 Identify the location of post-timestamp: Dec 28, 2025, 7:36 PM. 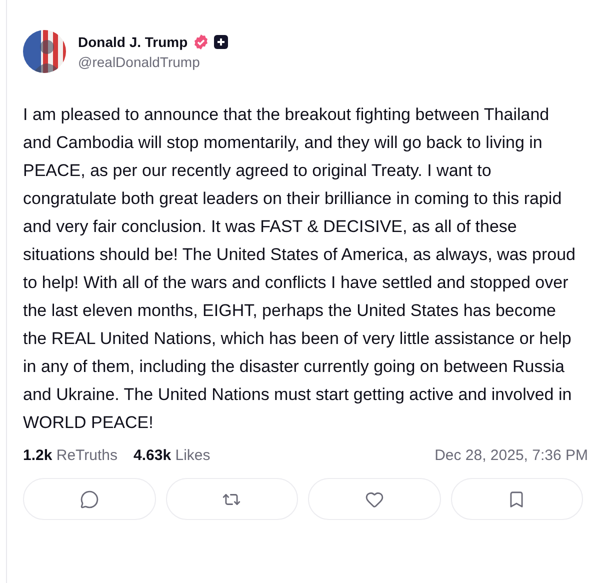
(511, 455).